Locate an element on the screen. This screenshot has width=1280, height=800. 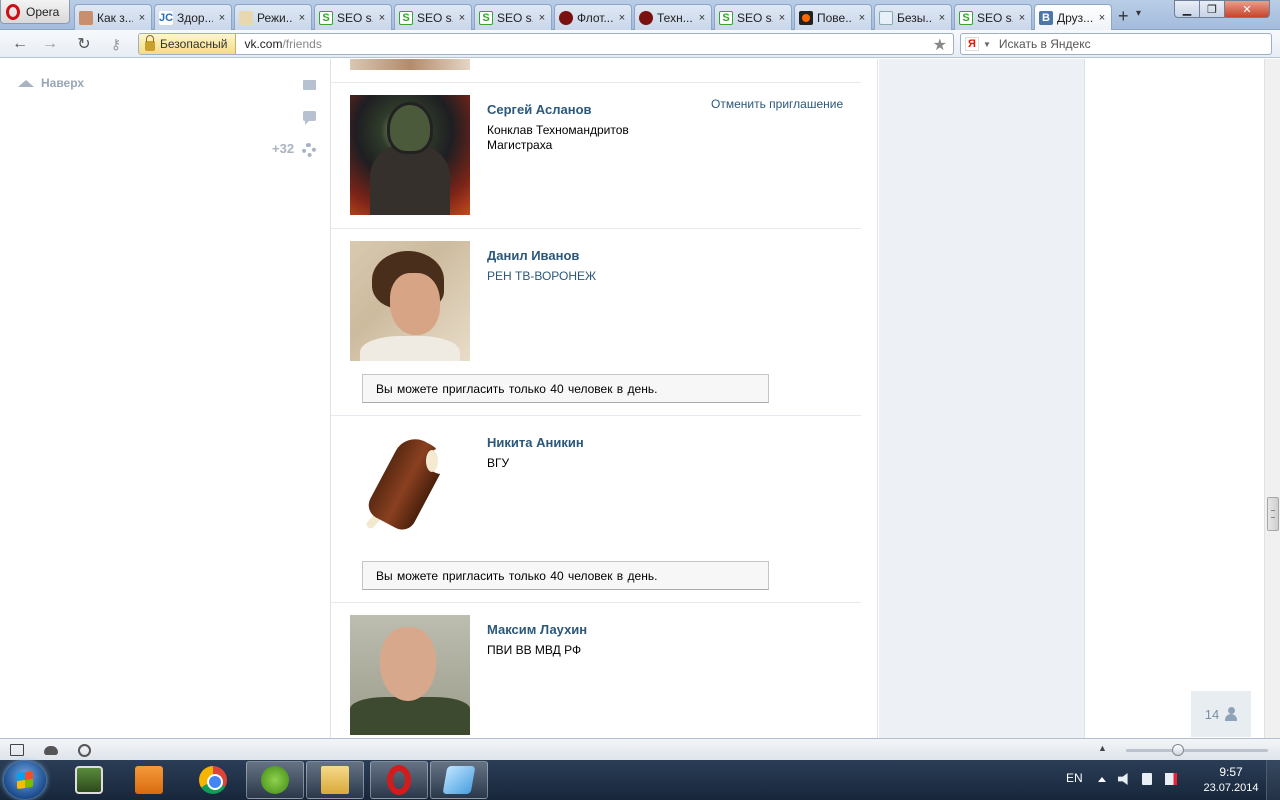
network-icon is located at coordinates (1171, 779).